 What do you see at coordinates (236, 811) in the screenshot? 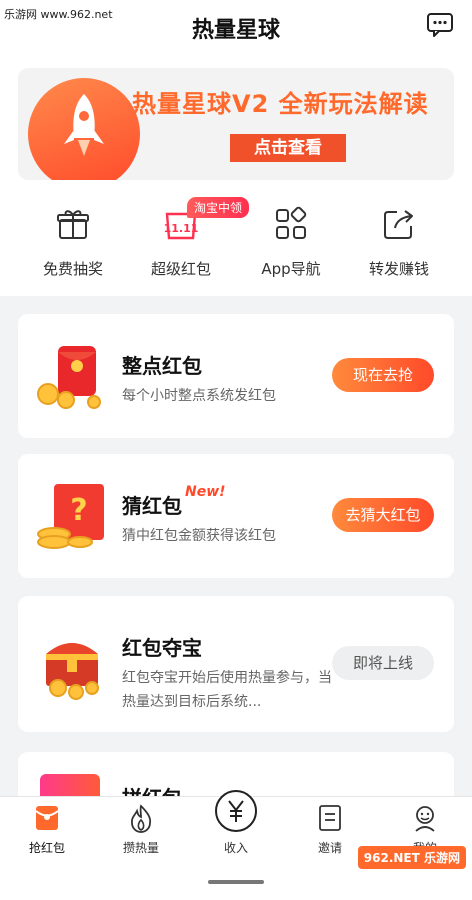
I see `yuan-circle-icon` at bounding box center [236, 811].